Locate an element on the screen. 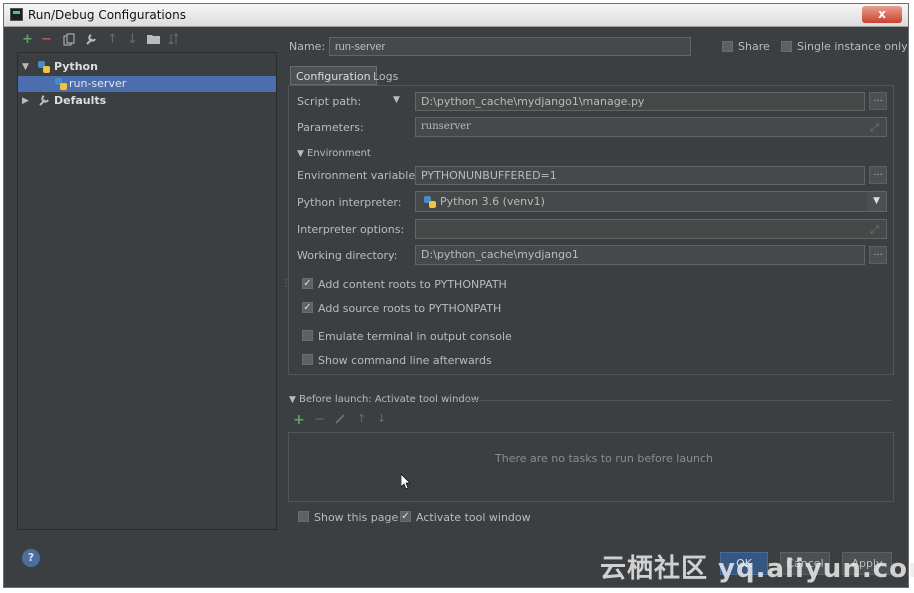  folder-icon is located at coordinates (153, 40).